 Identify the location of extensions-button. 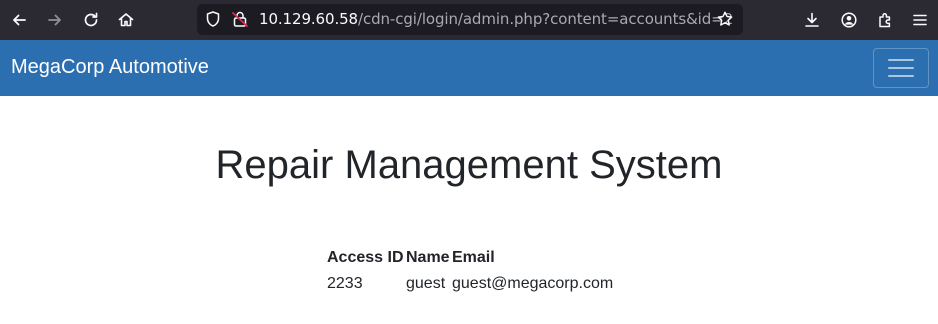
(885, 20).